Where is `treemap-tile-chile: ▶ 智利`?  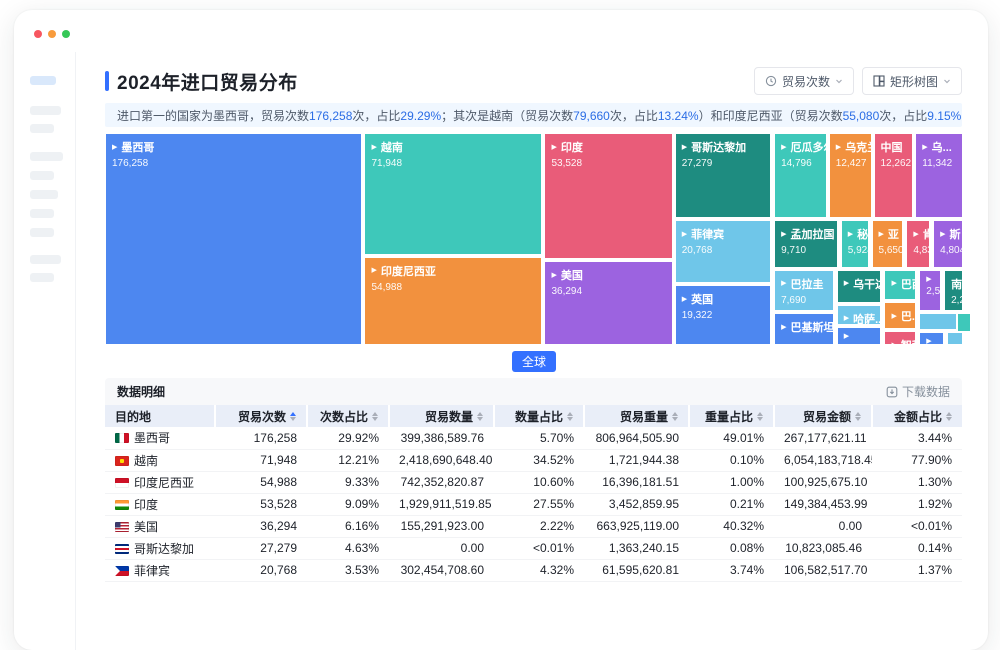 treemap-tile-chile: ▶ 智利 is located at coordinates (900, 338).